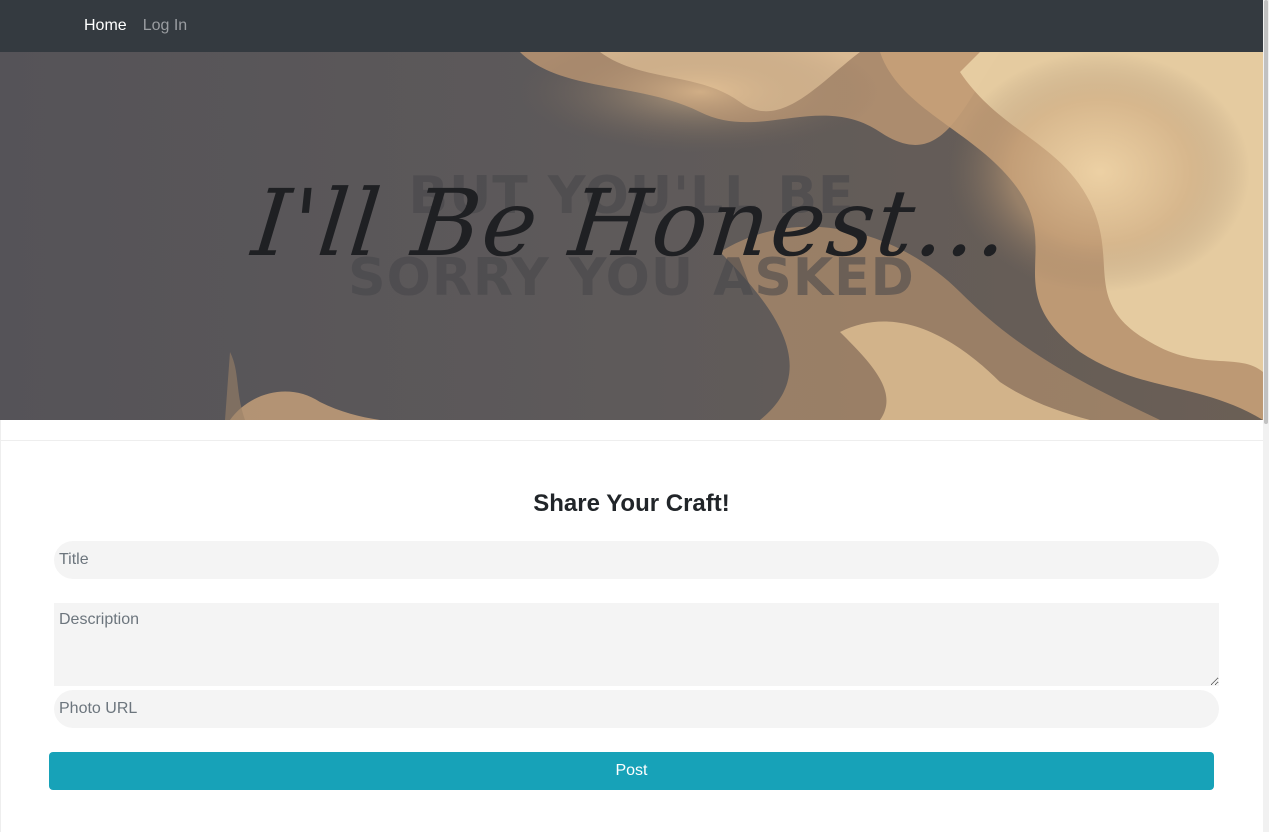 Image resolution: width=1269 pixels, height=832 pixels. I want to click on photo-url-input, so click(636, 709).